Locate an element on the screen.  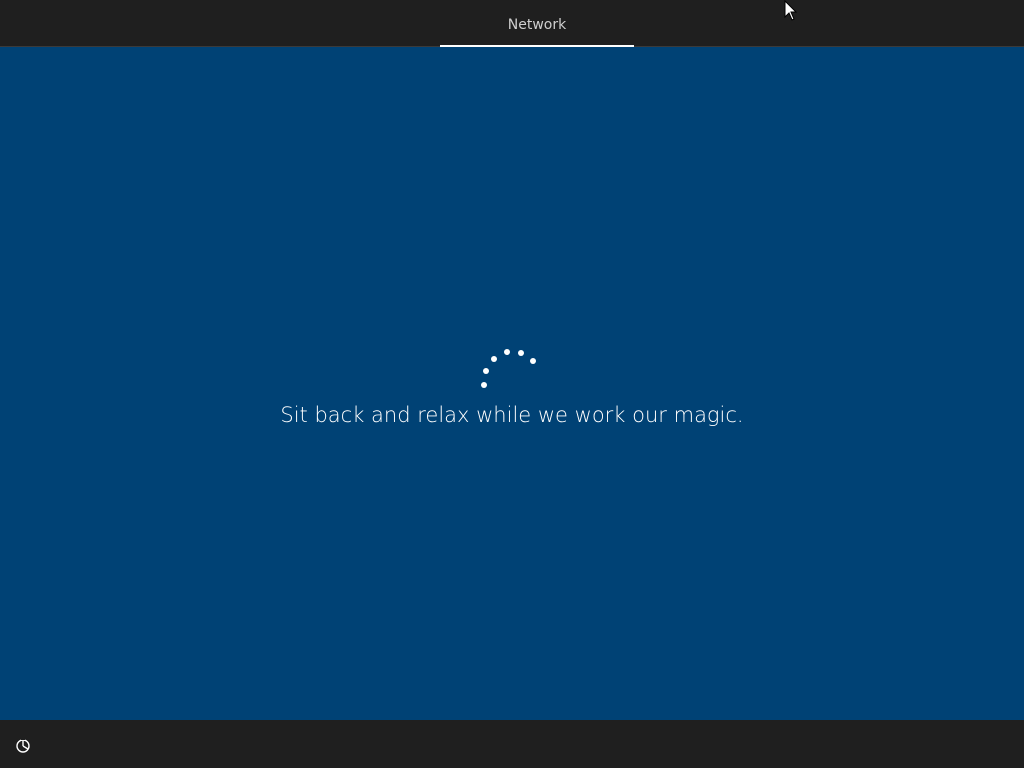
step-tab-label: Network is located at coordinates (537, 25).